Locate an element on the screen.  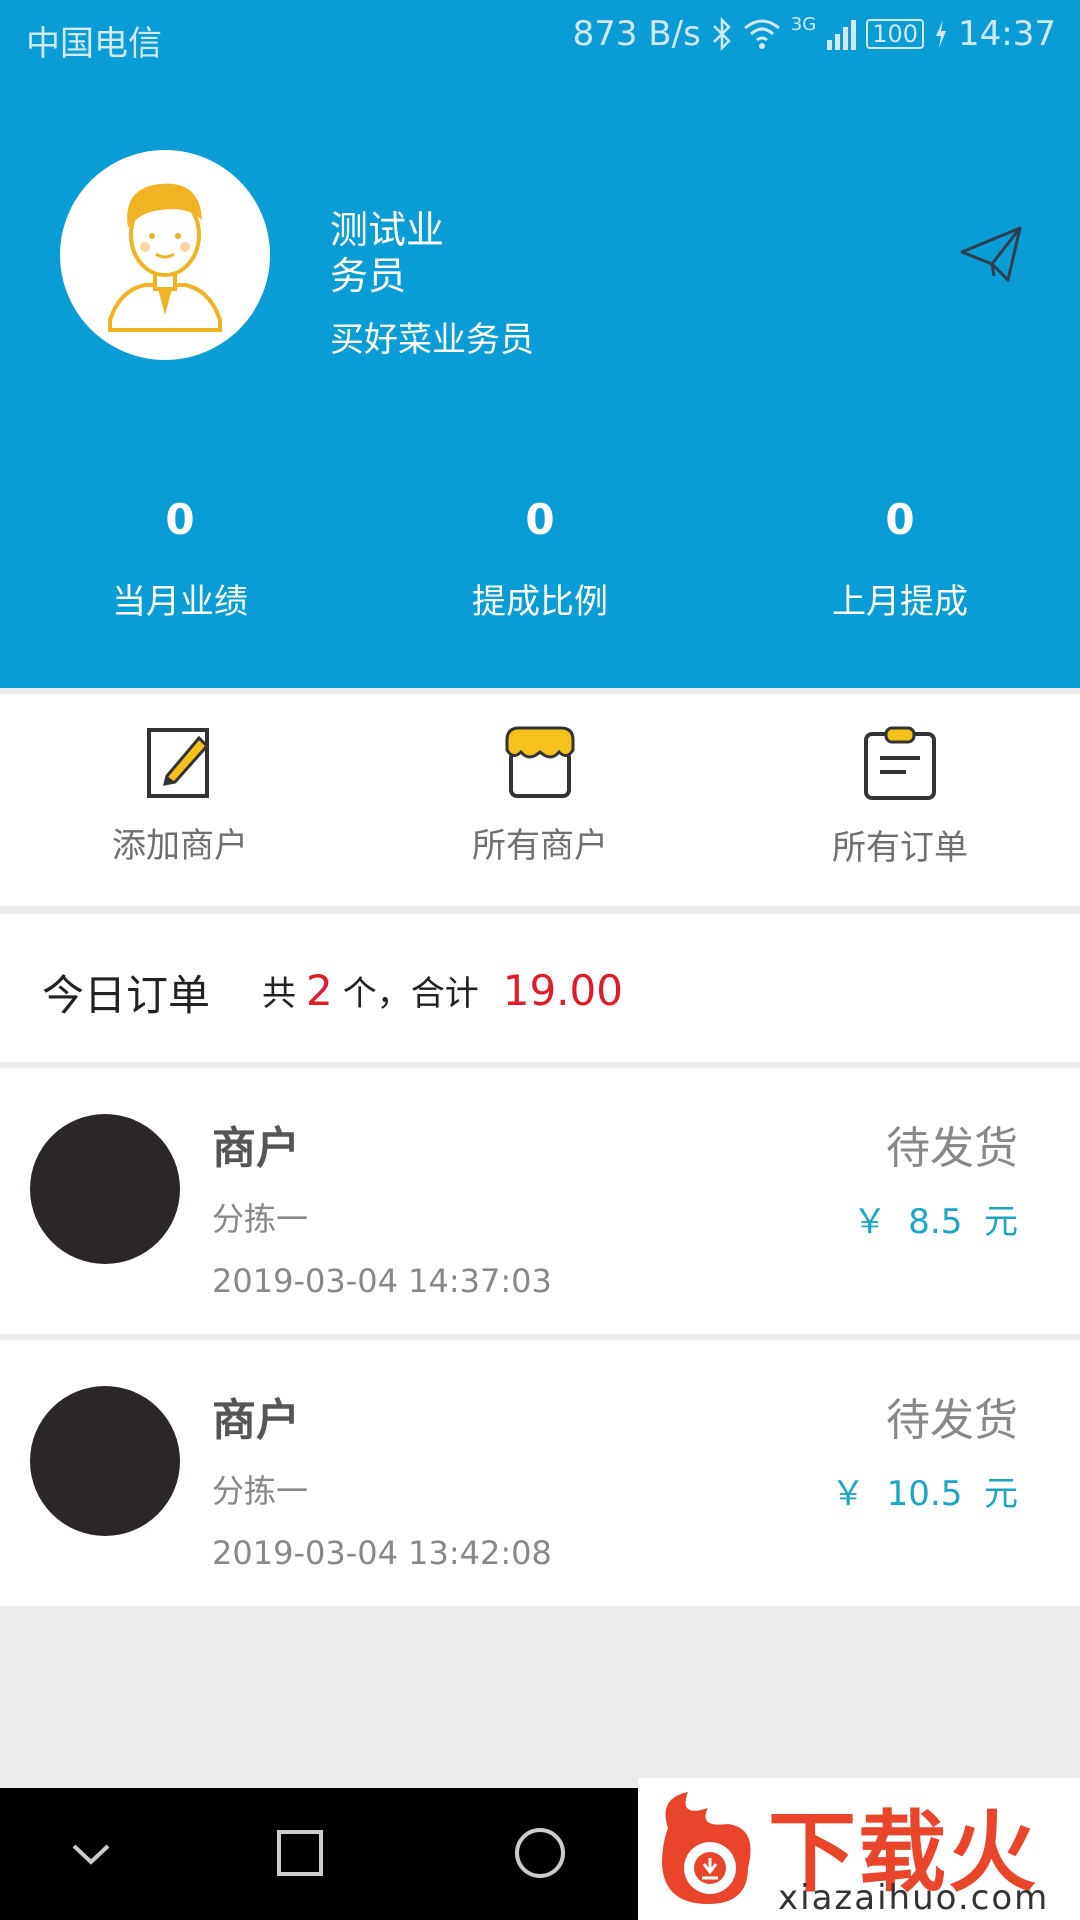
all-orders-label: 所有订单 is located at coordinates (900, 848).